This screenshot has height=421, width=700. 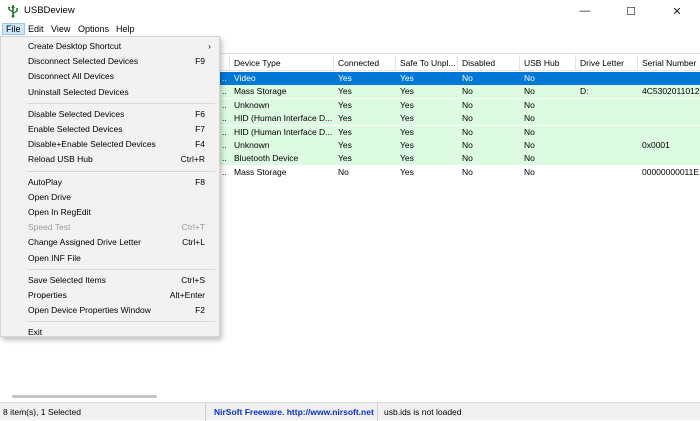 I want to click on minimize-button: —, so click(x=585, y=11).